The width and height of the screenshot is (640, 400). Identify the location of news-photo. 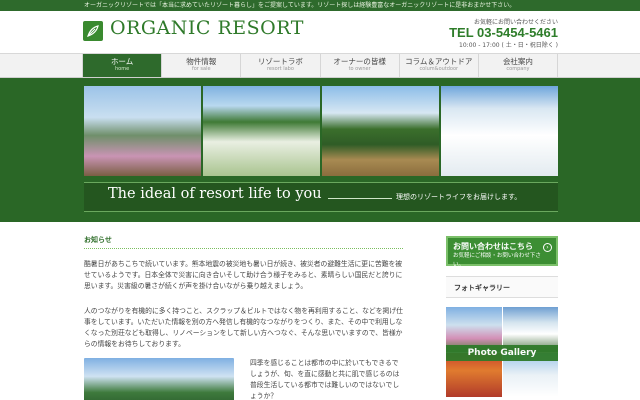
(159, 379).